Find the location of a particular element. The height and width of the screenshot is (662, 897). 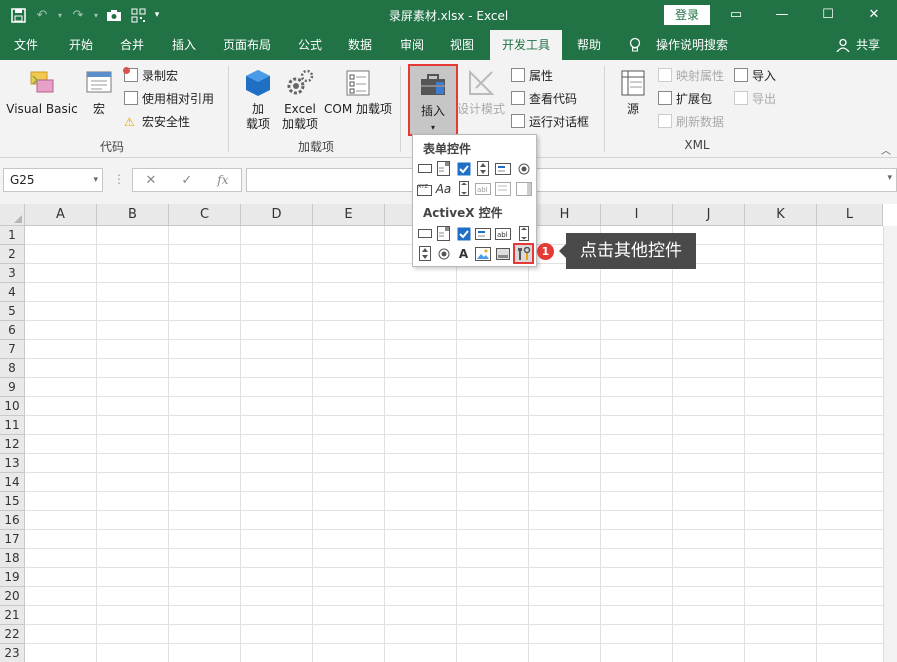

login-button: 登录 is located at coordinates (687, 15).